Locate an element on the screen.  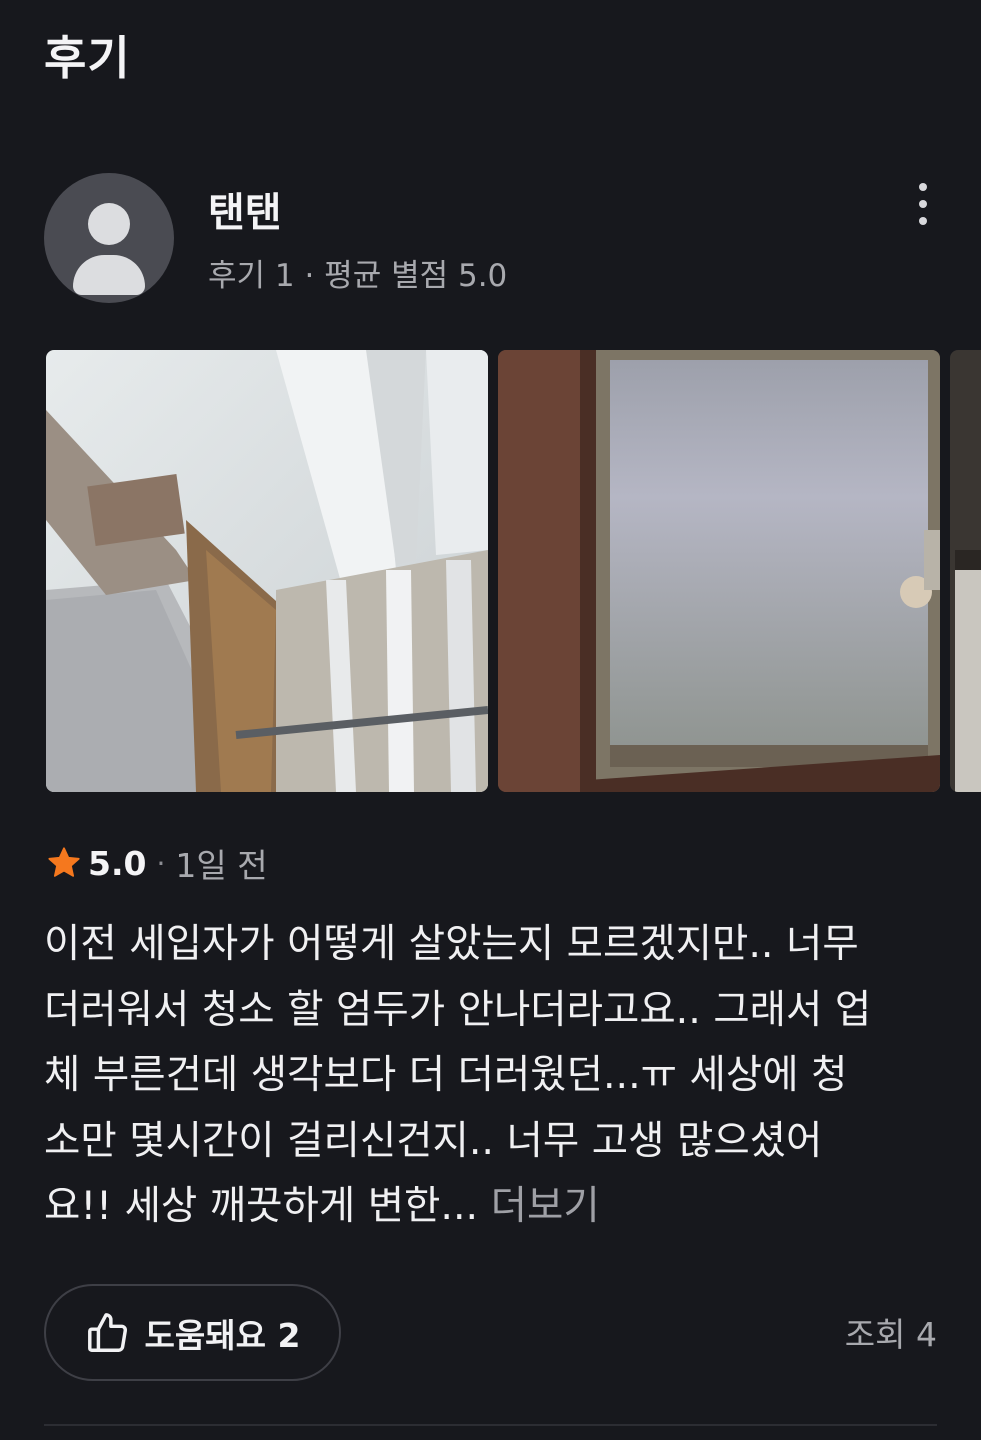
review-line: 소만 몇시간이 걸리신건지.. 너무 고생 많으셨어 is located at coordinates (433, 1140).